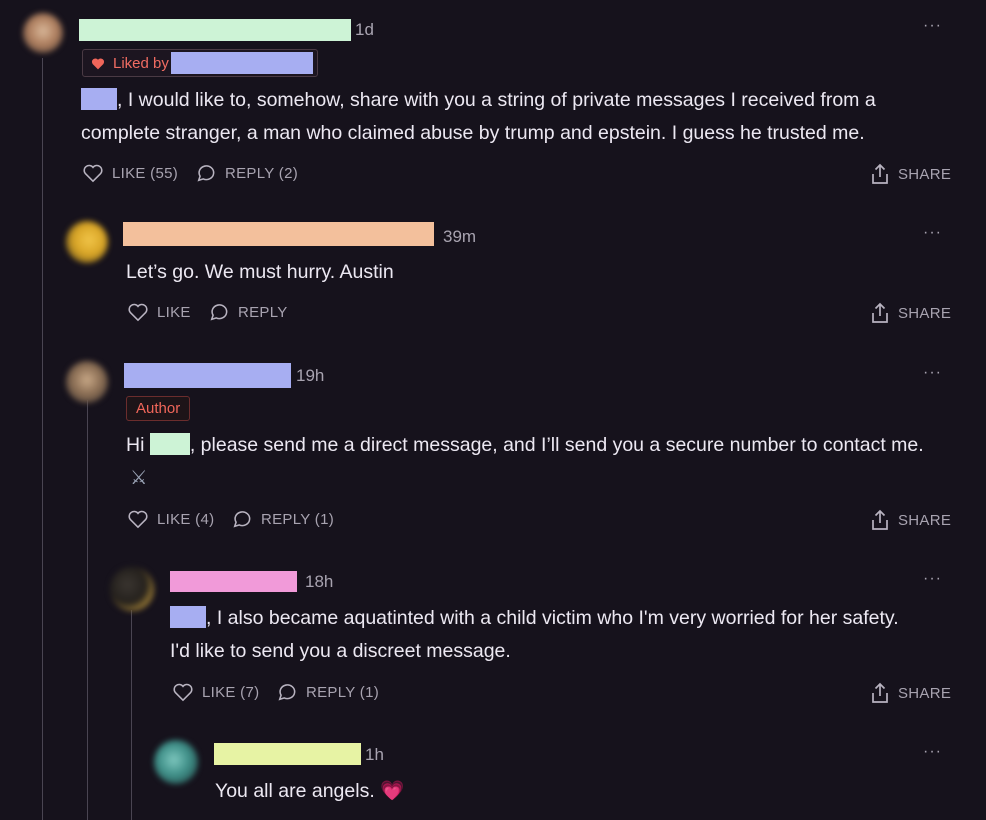  Describe the element at coordinates (319, 581) in the screenshot. I see `comment-time: 18h` at that location.